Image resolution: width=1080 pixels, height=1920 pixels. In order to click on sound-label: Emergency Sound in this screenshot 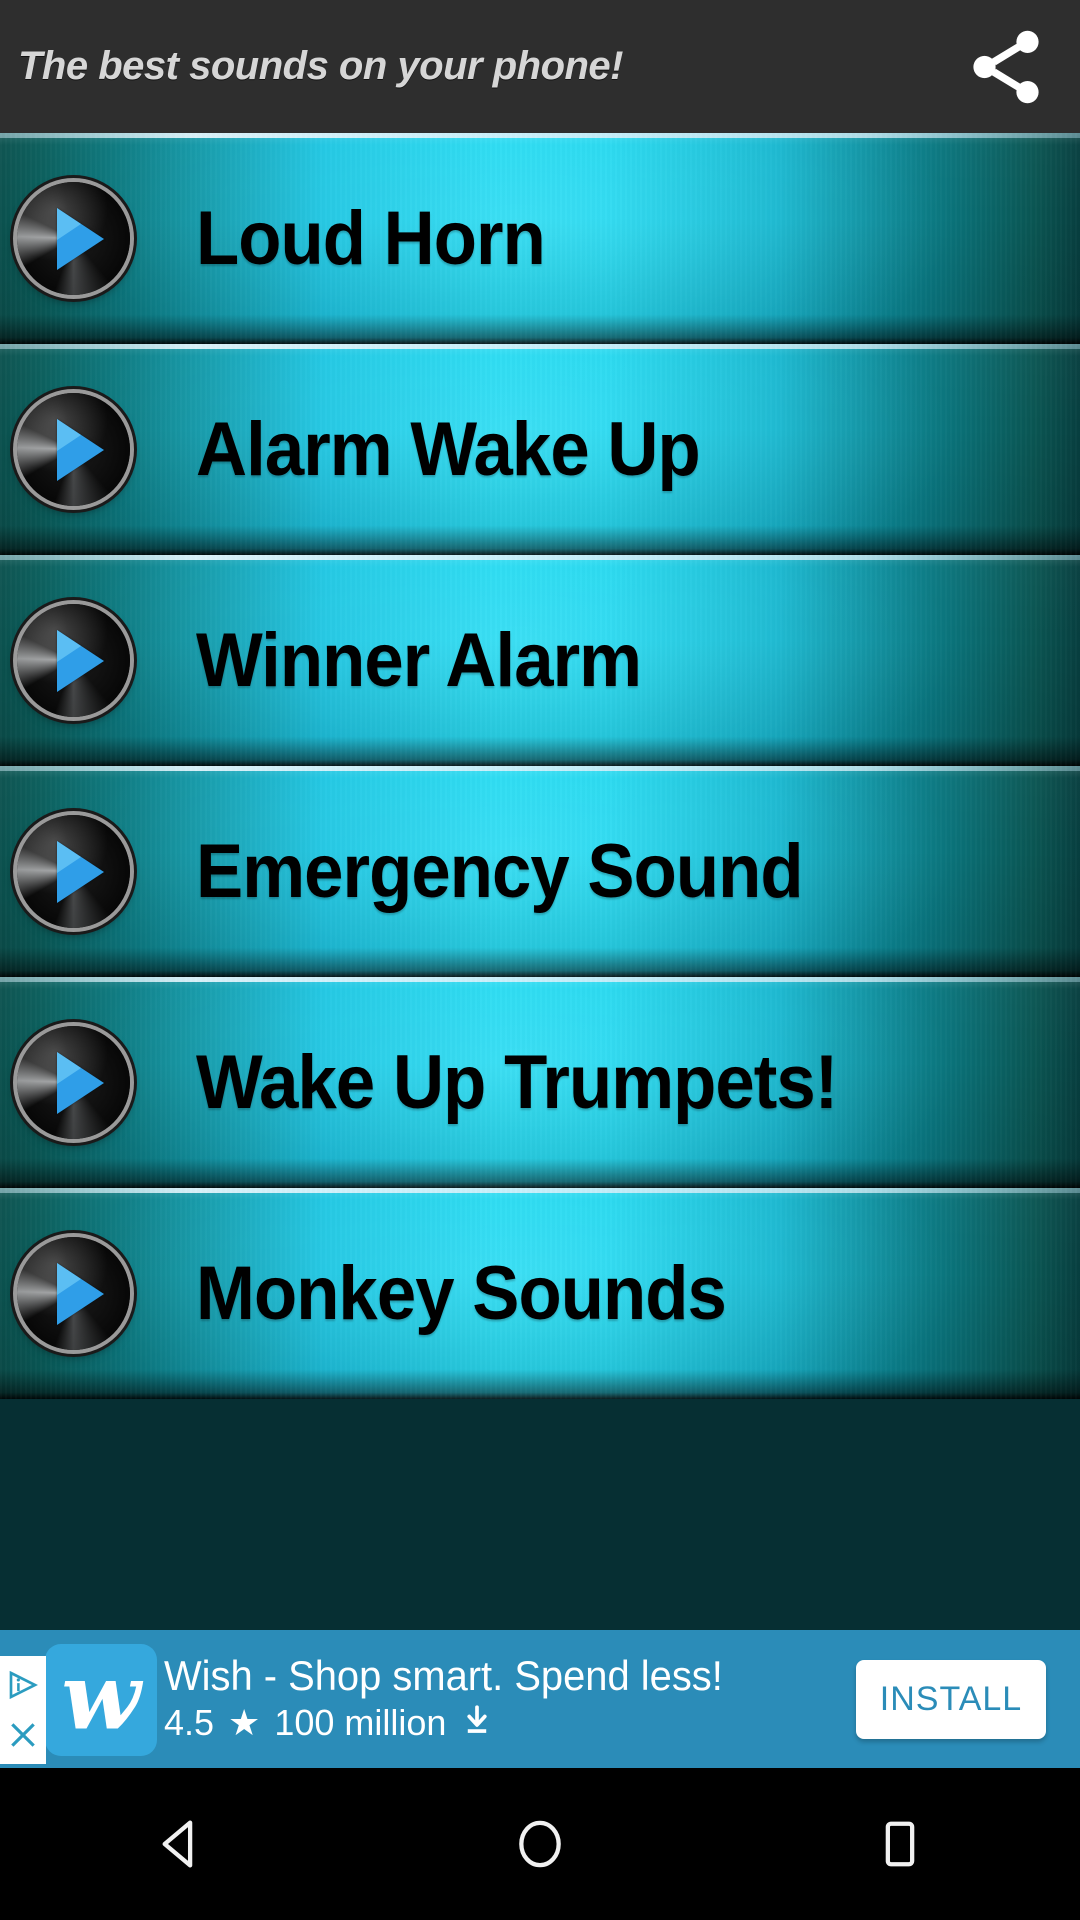, I will do `click(500, 871)`.